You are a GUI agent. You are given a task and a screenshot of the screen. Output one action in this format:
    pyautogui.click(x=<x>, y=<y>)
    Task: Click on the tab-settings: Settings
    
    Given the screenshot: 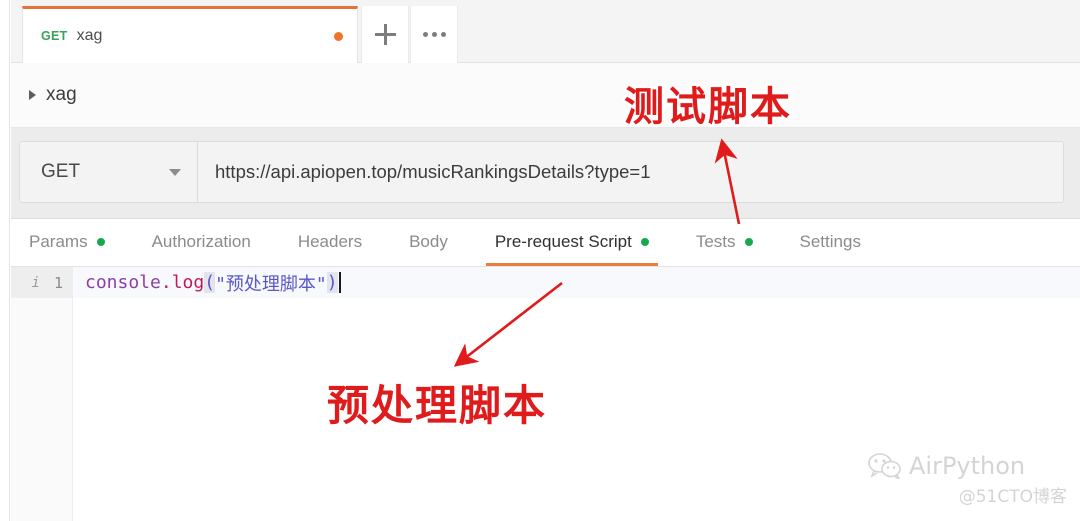 What is the action you would take?
    pyautogui.click(x=830, y=242)
    